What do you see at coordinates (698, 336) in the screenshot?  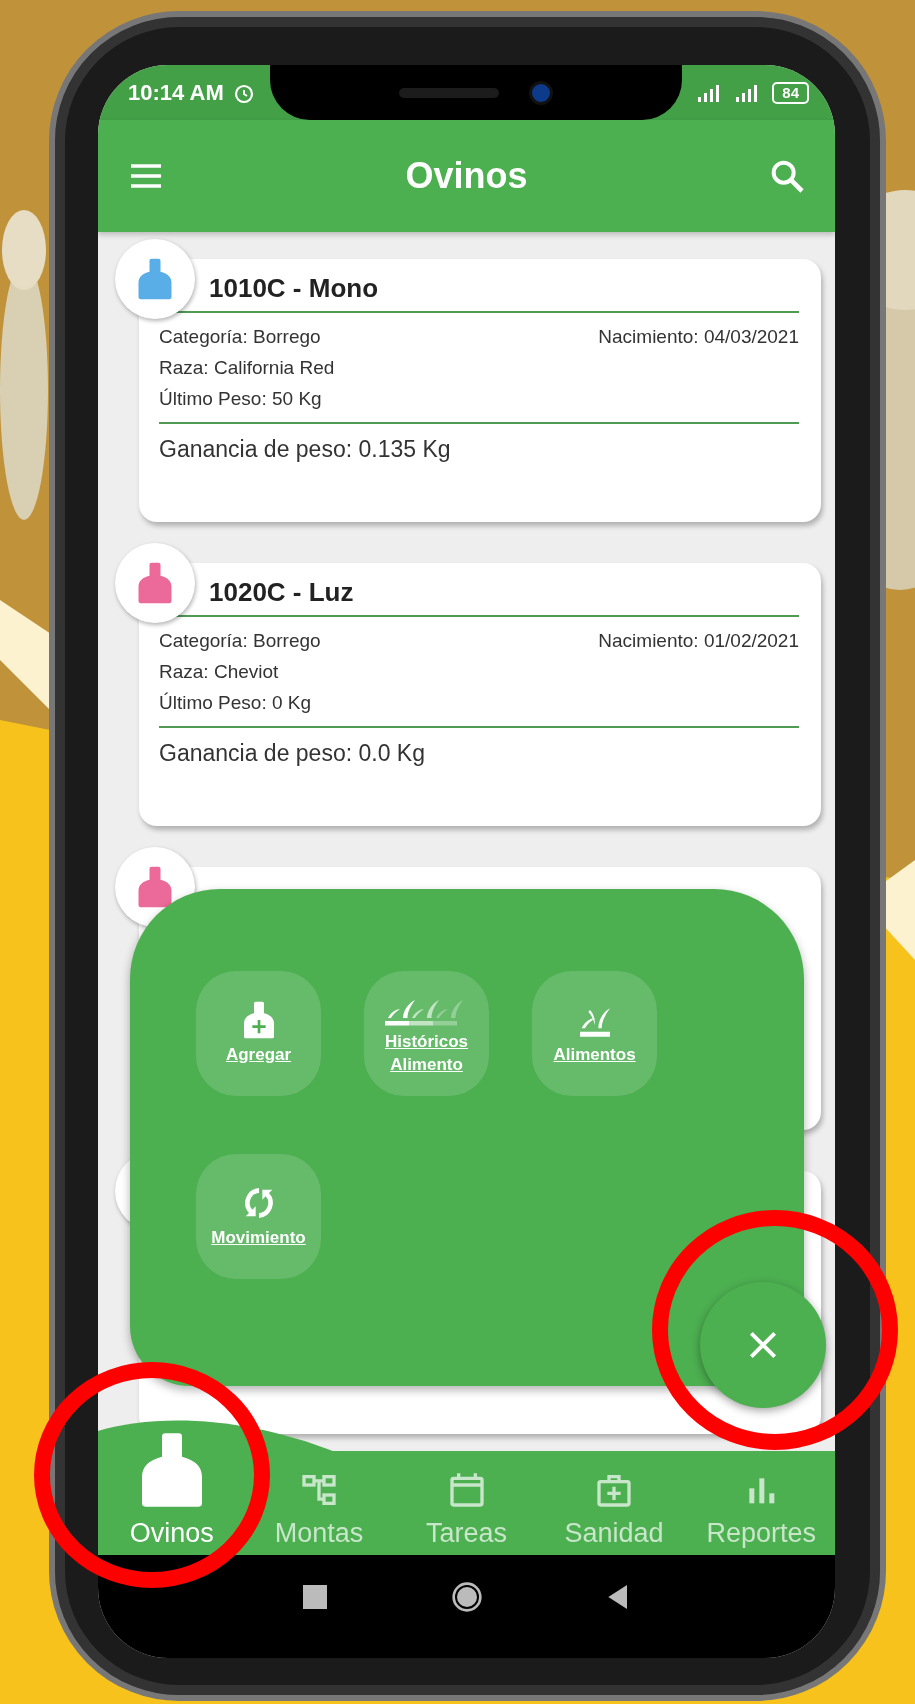 I see `birth-date-text: Nacimiento: 04/03/2021` at bounding box center [698, 336].